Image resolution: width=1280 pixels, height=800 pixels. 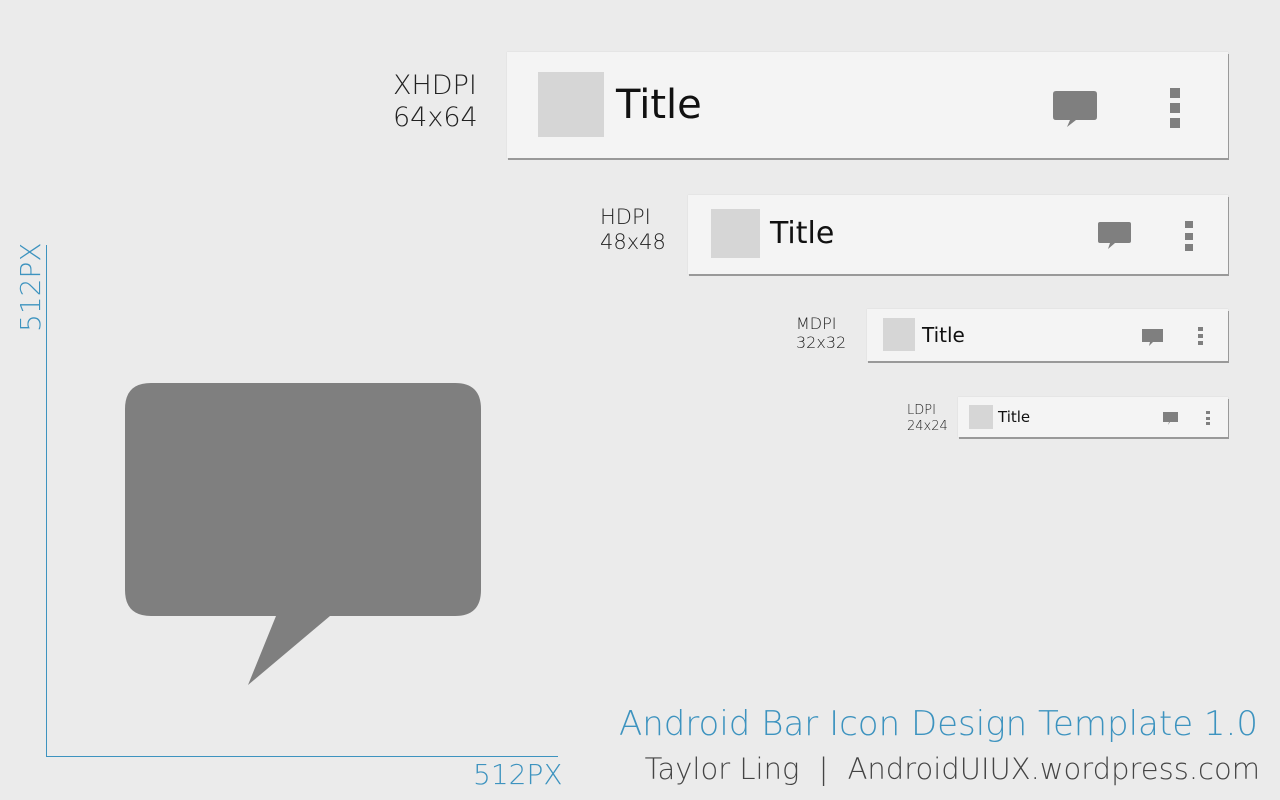 I want to click on density-label-mdpi: MDPI 32x32, so click(x=821, y=333).